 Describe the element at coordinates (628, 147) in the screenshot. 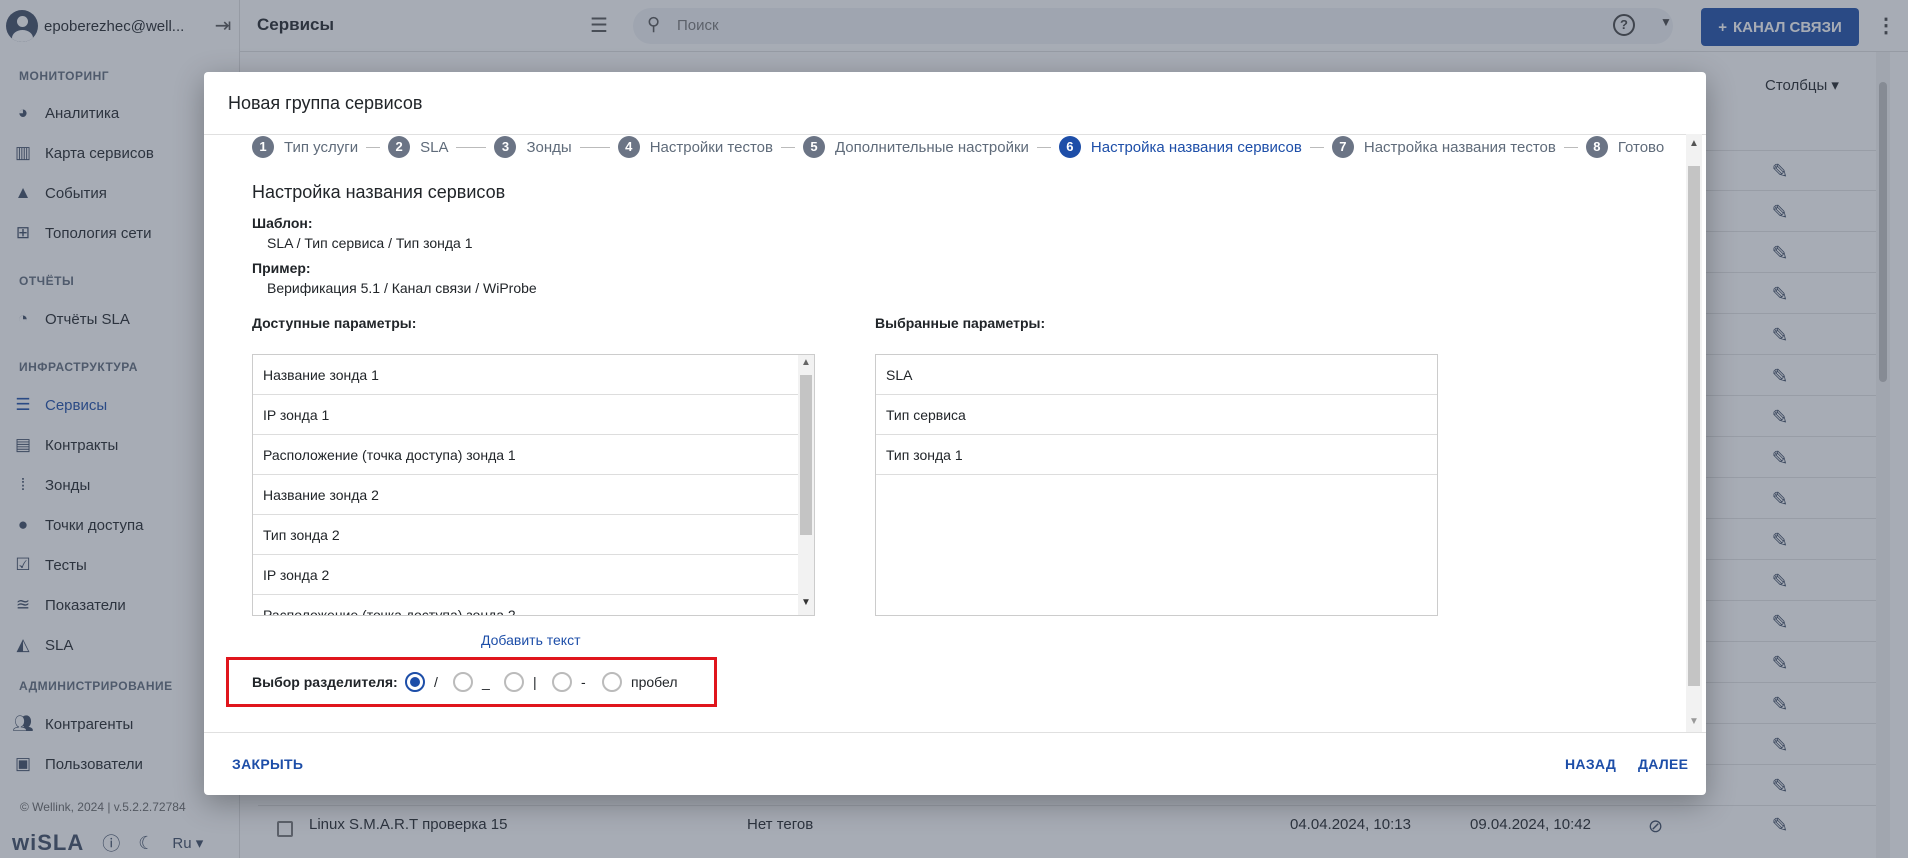

I see `step-number: 4` at that location.